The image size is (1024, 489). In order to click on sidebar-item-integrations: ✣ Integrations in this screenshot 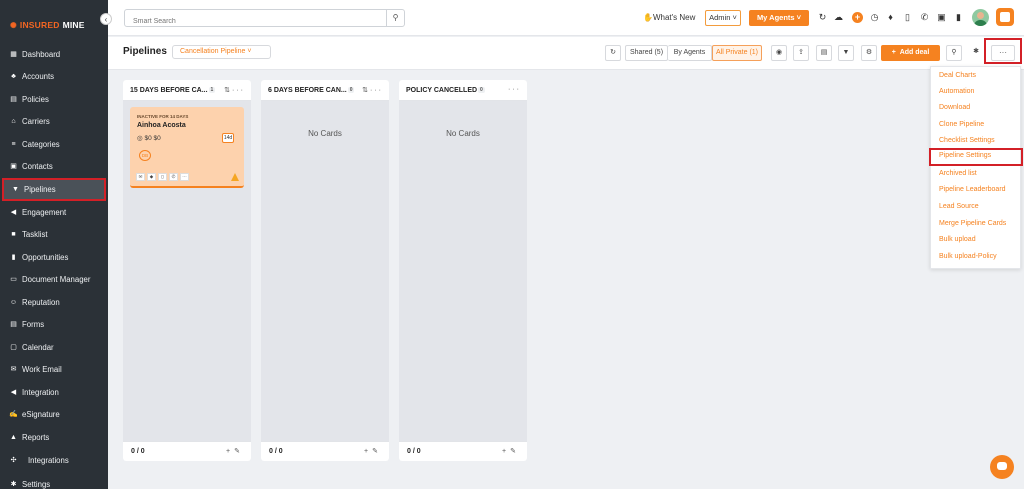, I will do `click(54, 460)`.